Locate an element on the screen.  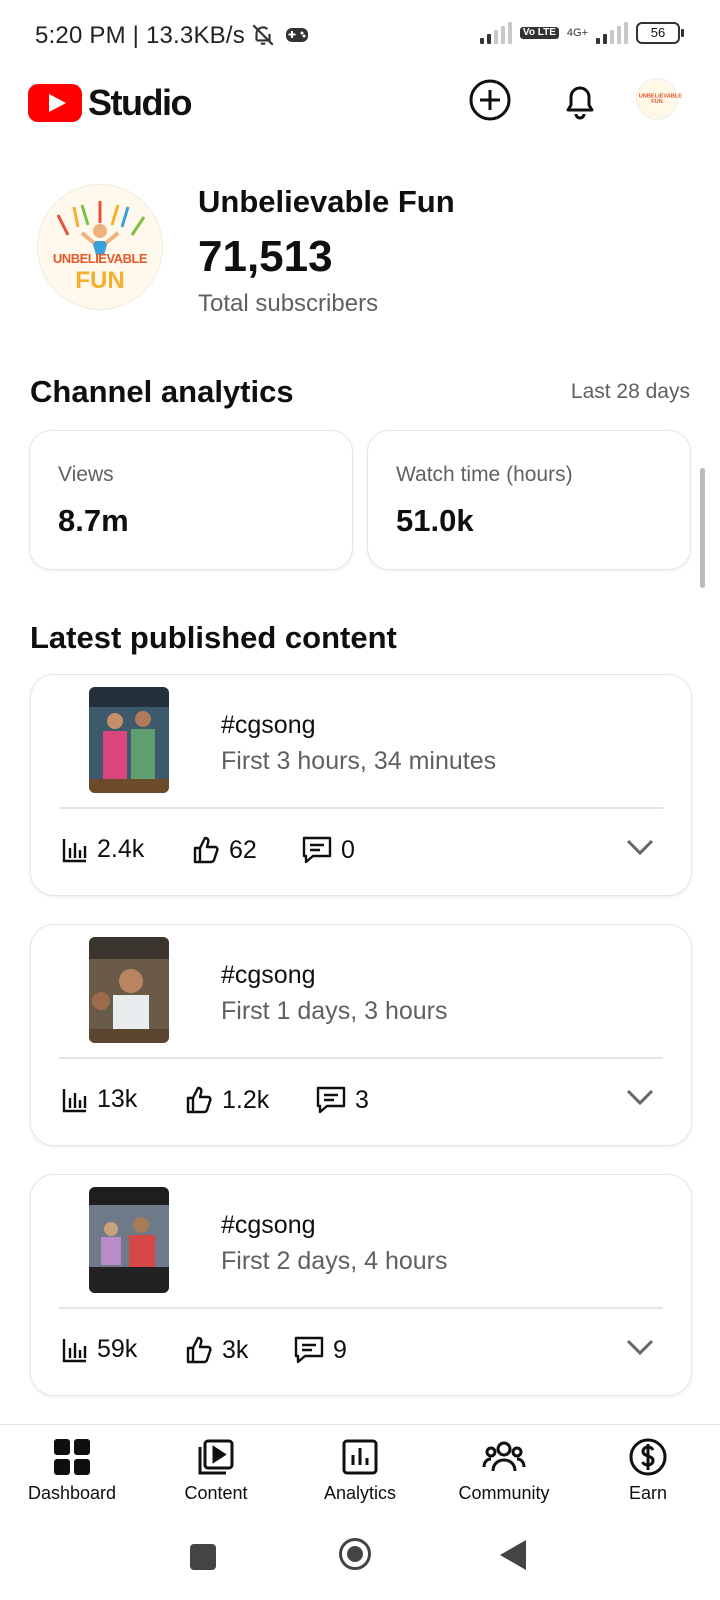
back-button is located at coordinates (513, 1555).